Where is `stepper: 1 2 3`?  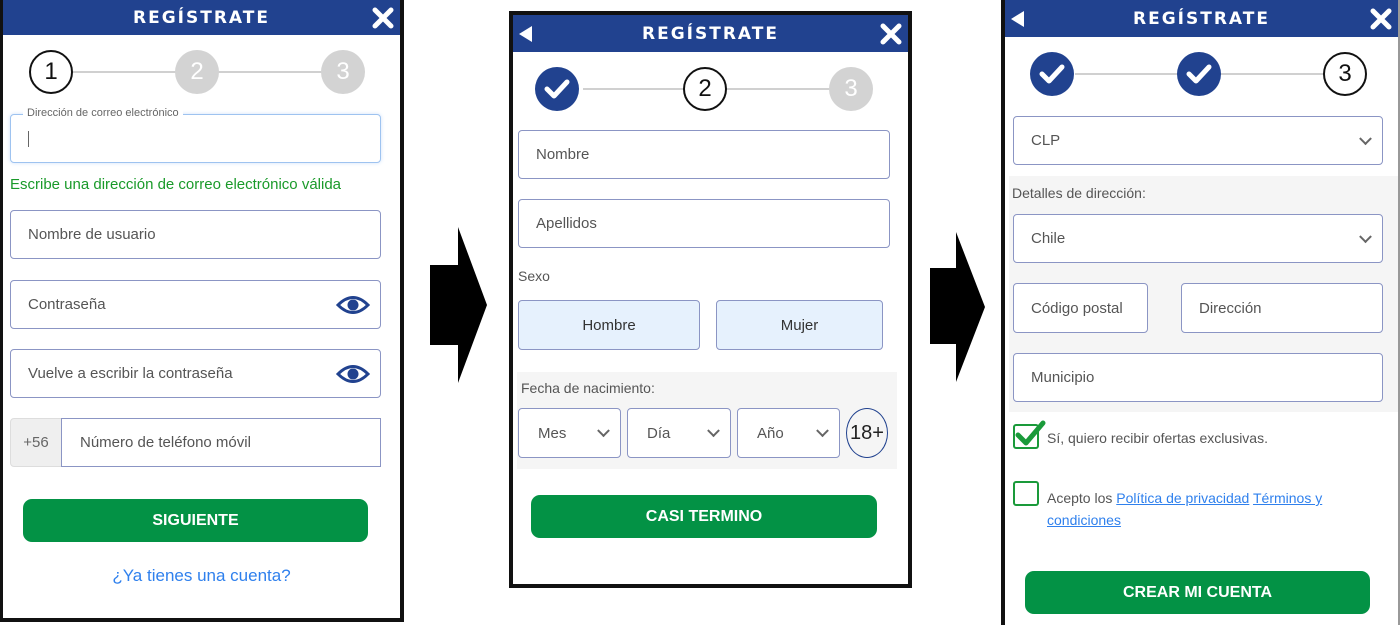
stepper: 1 2 3 is located at coordinates (201, 72).